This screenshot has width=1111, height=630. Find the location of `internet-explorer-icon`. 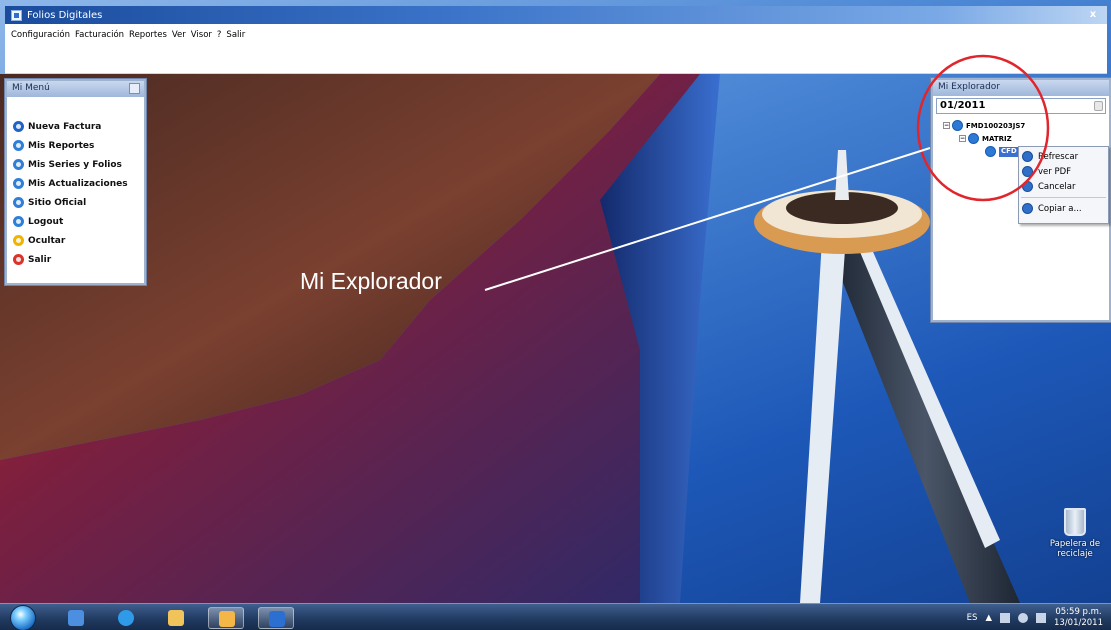

internet-explorer-icon is located at coordinates (126, 618).